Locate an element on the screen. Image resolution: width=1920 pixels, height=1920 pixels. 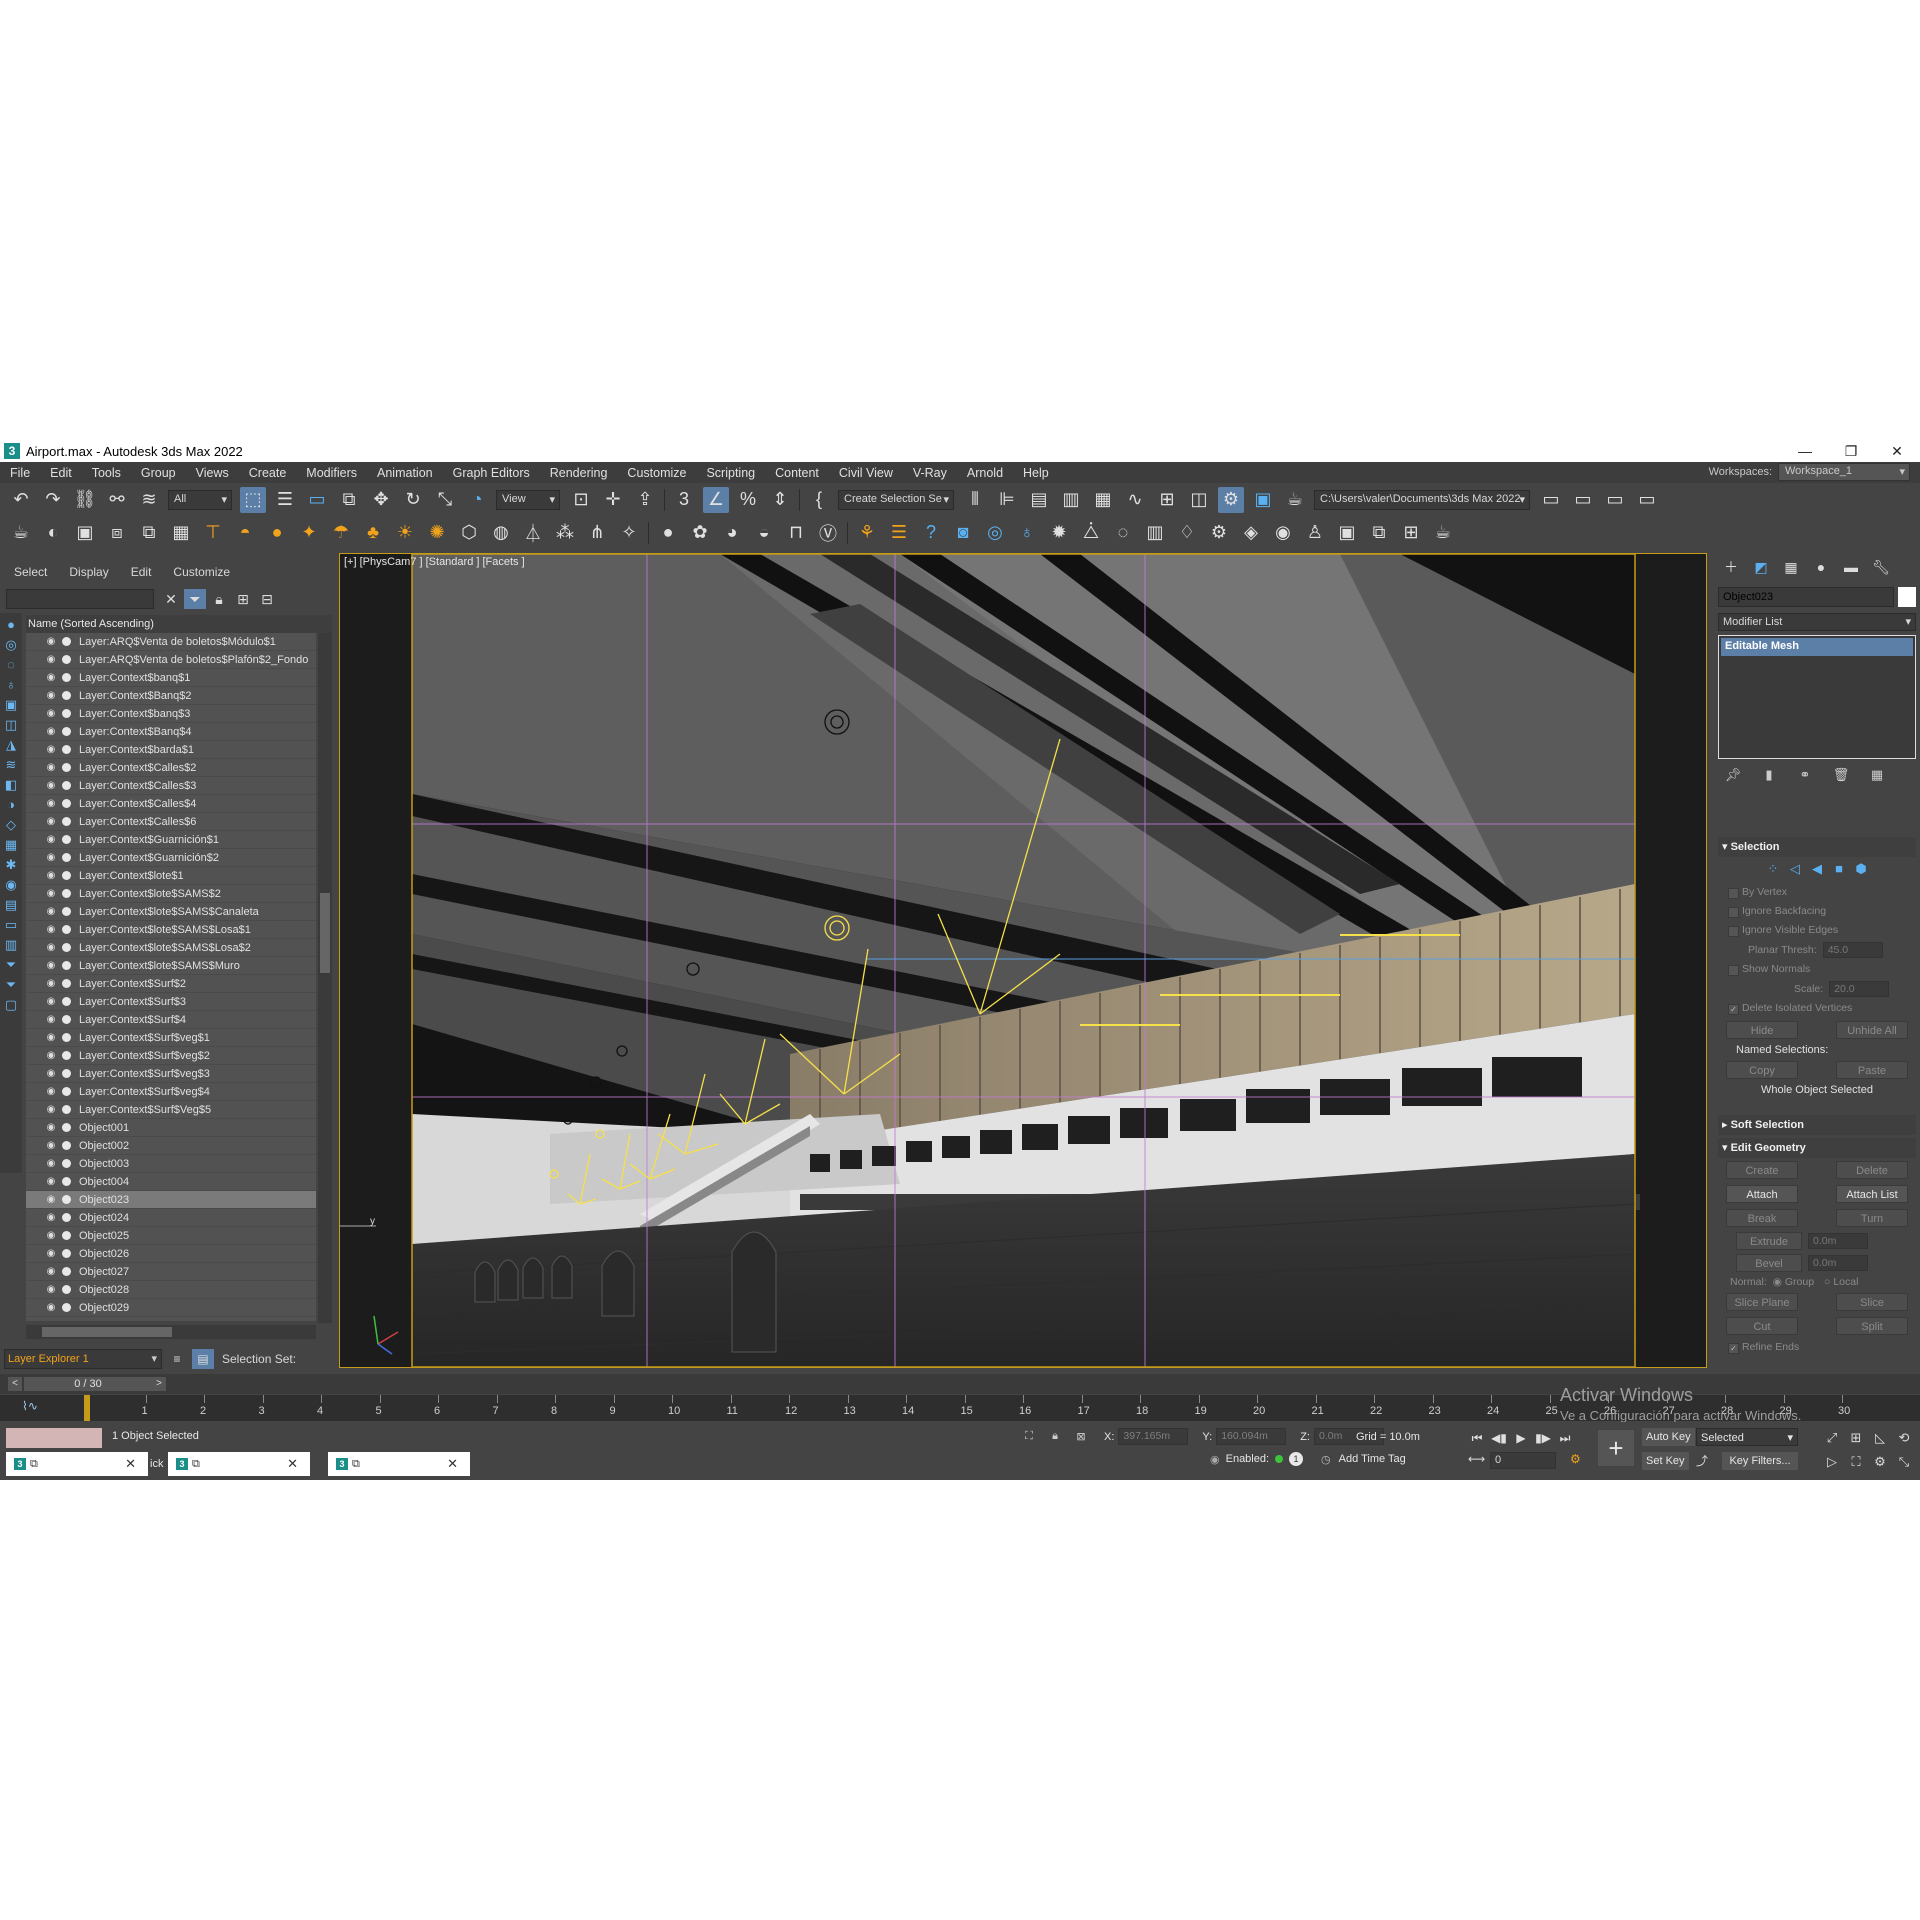
key-mode-dropdown: Selected is located at coordinates (1747, 1437).